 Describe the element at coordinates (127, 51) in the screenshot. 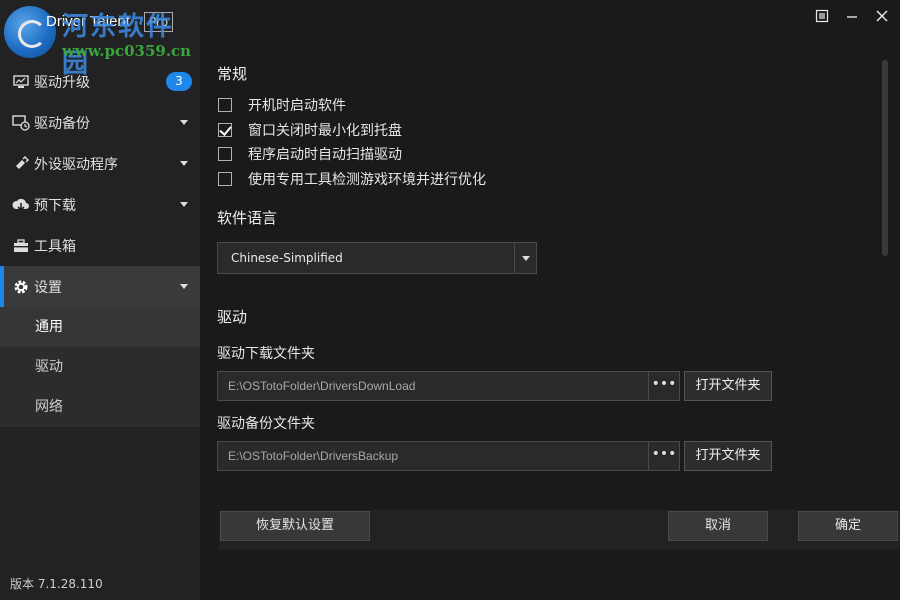

I see `watermark-url: www.pc0359.cn` at that location.